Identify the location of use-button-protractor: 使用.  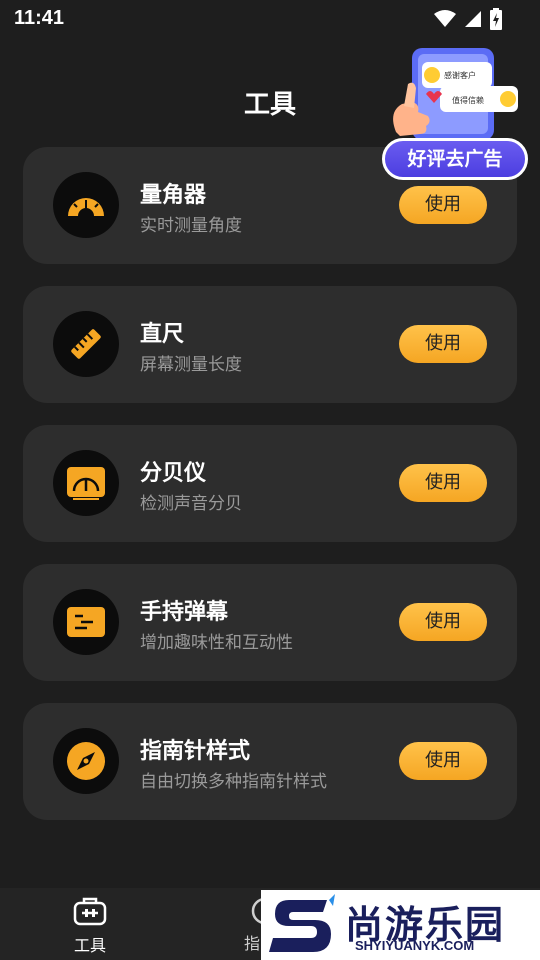
(443, 205).